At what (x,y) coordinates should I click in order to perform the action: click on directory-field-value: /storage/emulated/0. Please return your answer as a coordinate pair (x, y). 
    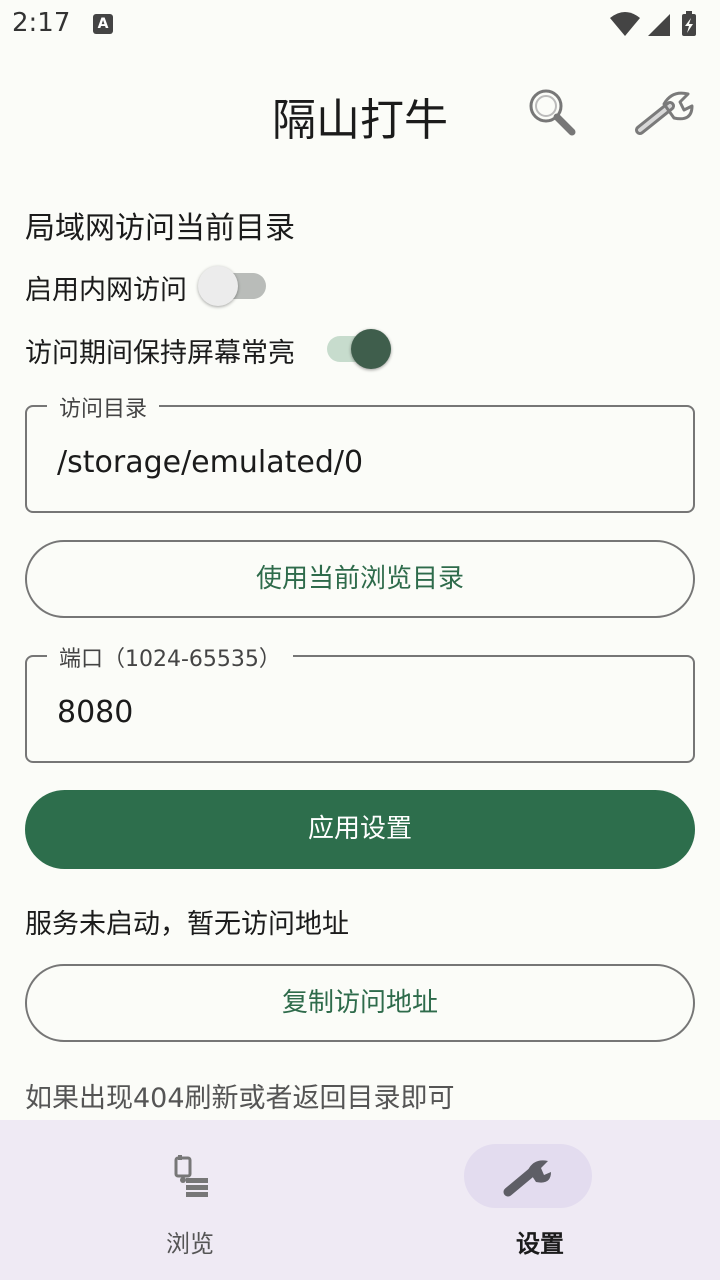
    Looking at the image, I should click on (210, 462).